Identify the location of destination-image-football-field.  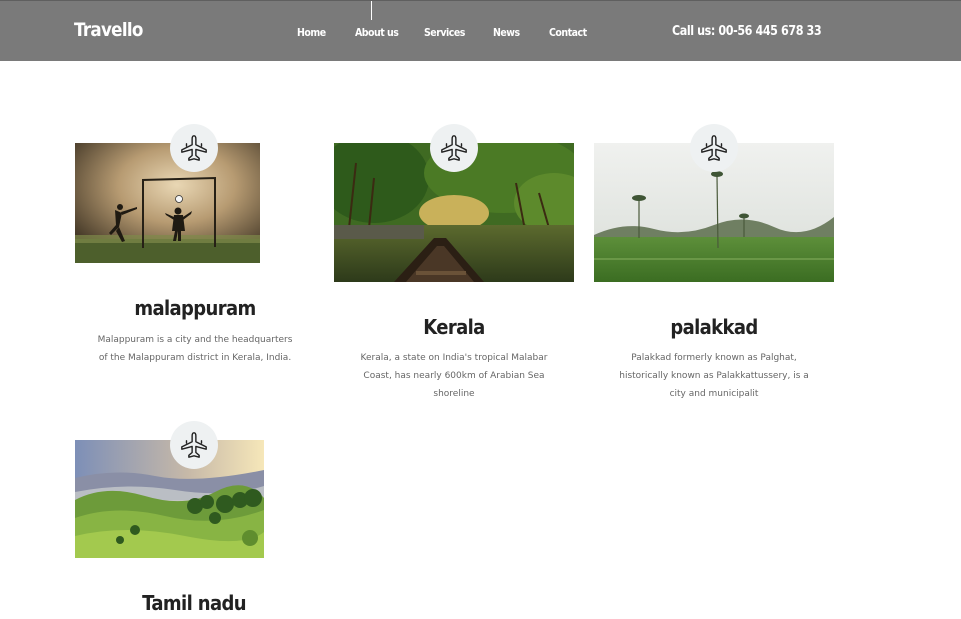
(167, 203).